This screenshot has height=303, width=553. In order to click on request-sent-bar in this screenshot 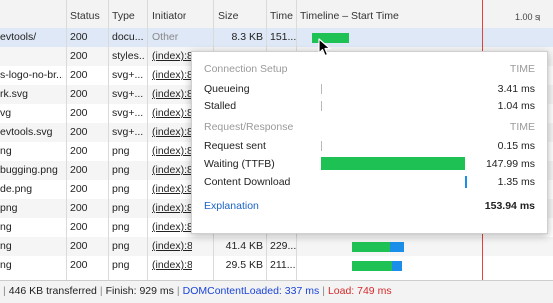, I will do `click(321, 146)`.